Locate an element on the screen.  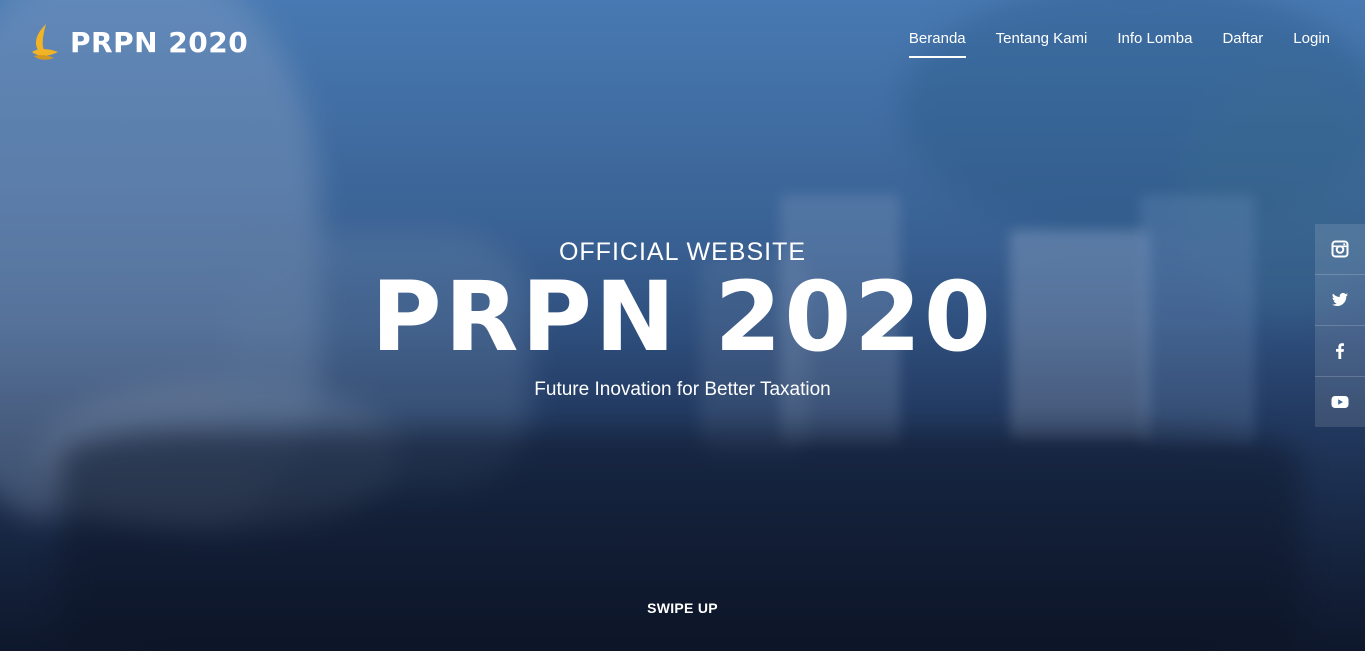
social-link-facebook is located at coordinates (1340, 351).